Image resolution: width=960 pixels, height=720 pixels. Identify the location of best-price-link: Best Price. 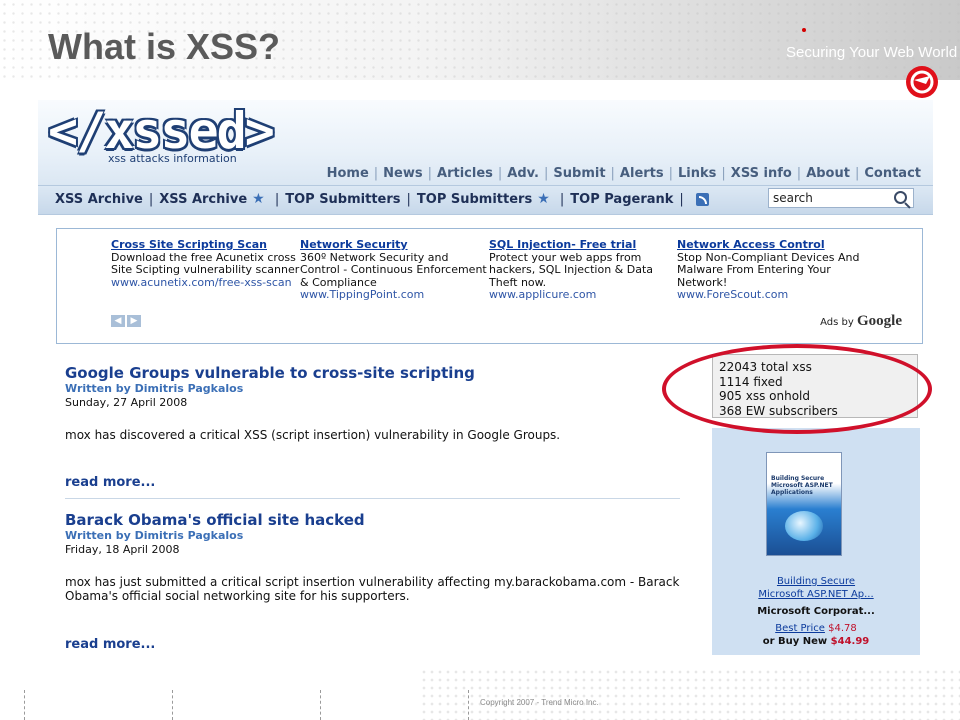
(800, 628).